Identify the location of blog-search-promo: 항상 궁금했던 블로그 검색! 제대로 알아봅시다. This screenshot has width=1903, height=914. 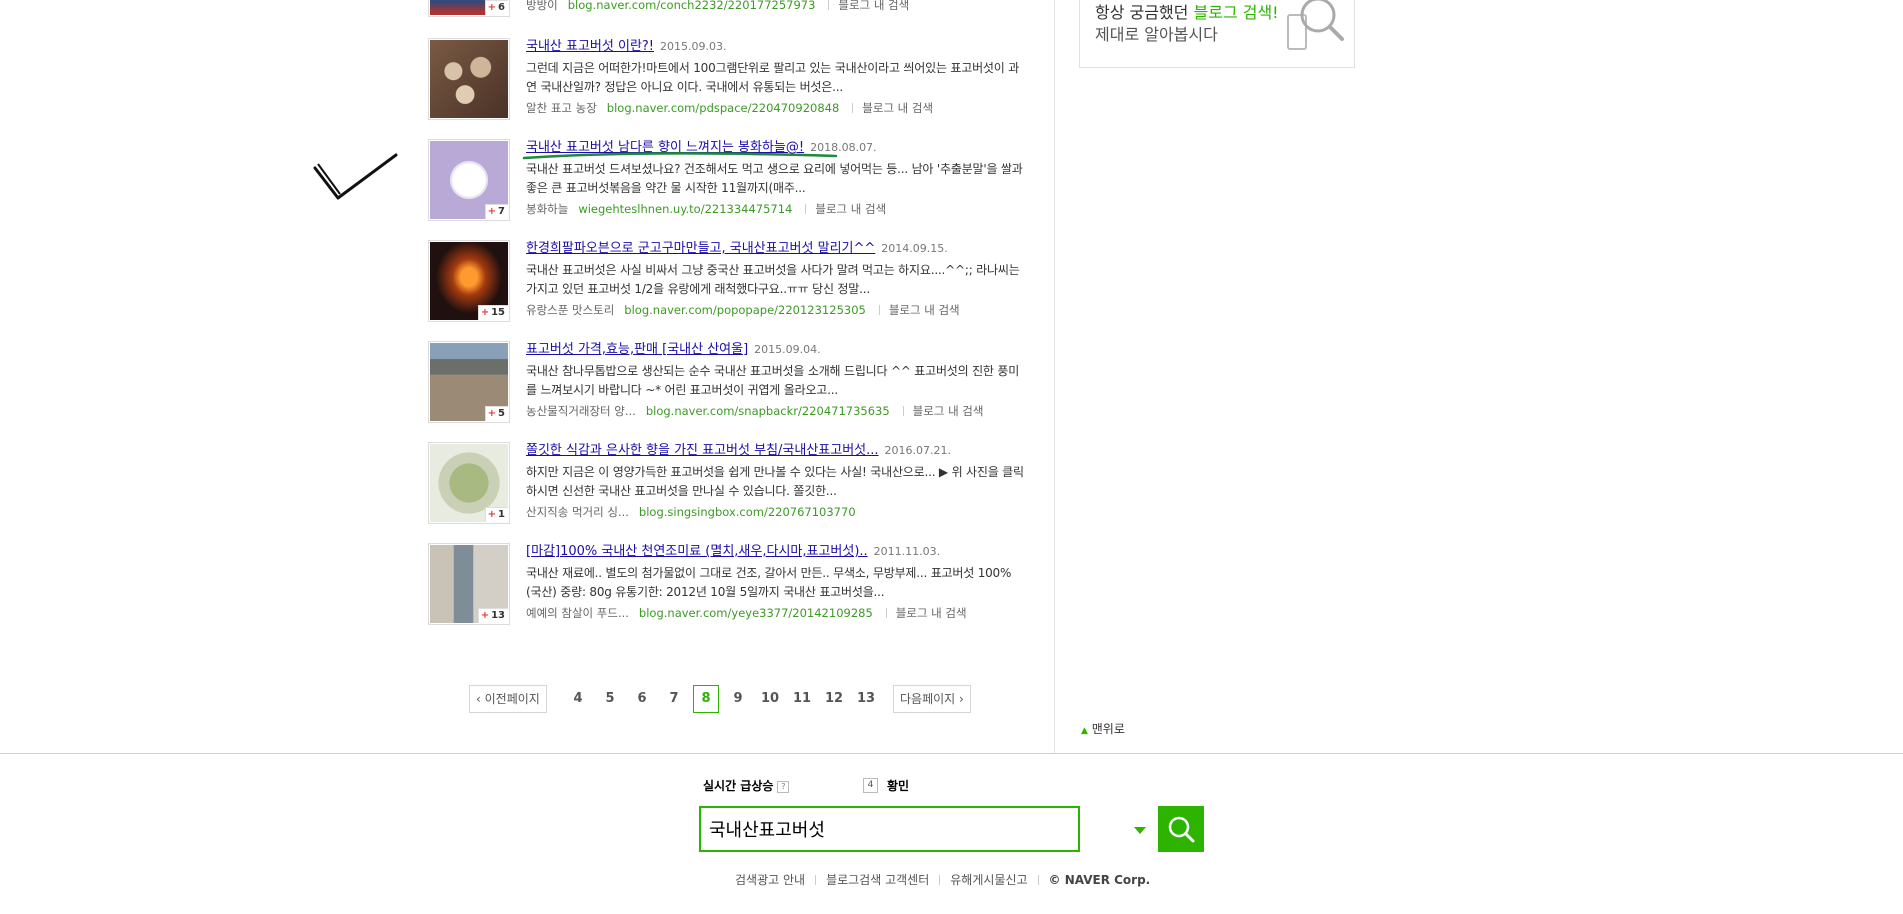
(1217, 34).